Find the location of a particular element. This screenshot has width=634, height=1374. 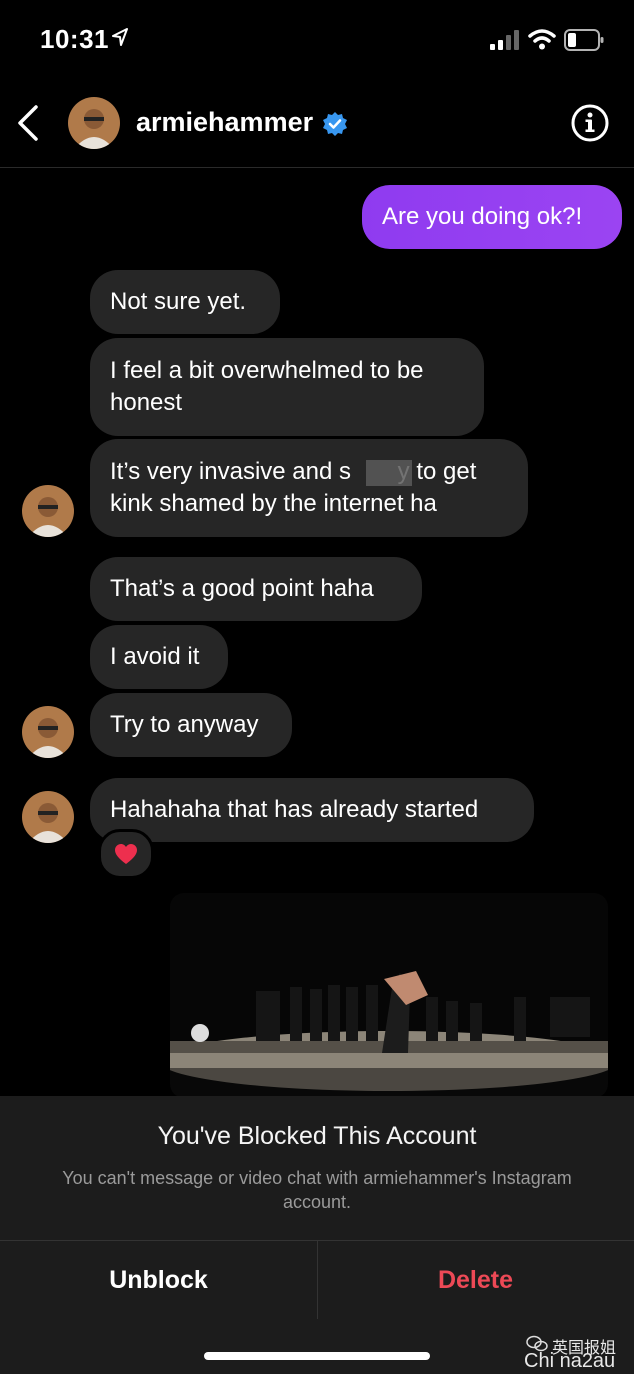

message-incoming: I avoid it is located at coordinates (159, 657).